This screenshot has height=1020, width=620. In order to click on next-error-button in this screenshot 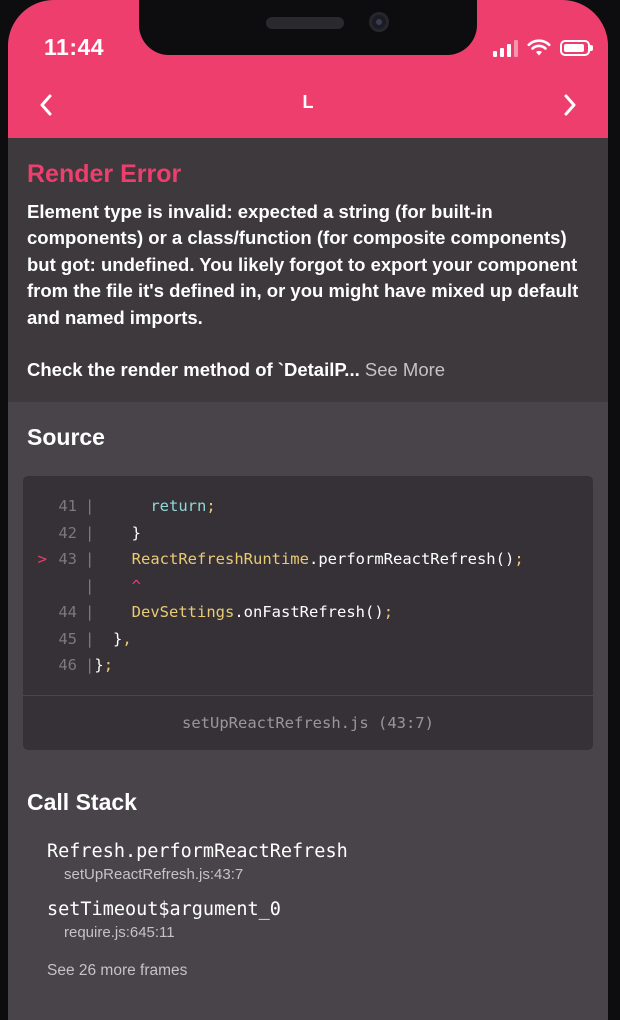, I will do `click(570, 105)`.